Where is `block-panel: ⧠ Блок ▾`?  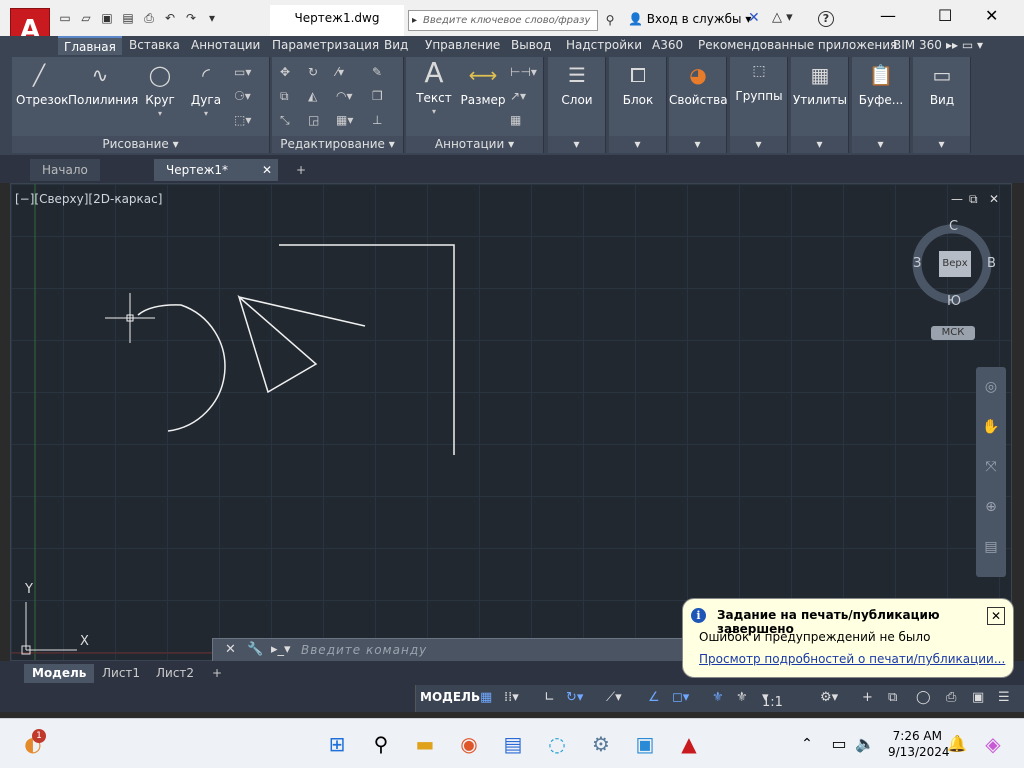 block-panel: ⧠ Блок ▾ is located at coordinates (638, 105).